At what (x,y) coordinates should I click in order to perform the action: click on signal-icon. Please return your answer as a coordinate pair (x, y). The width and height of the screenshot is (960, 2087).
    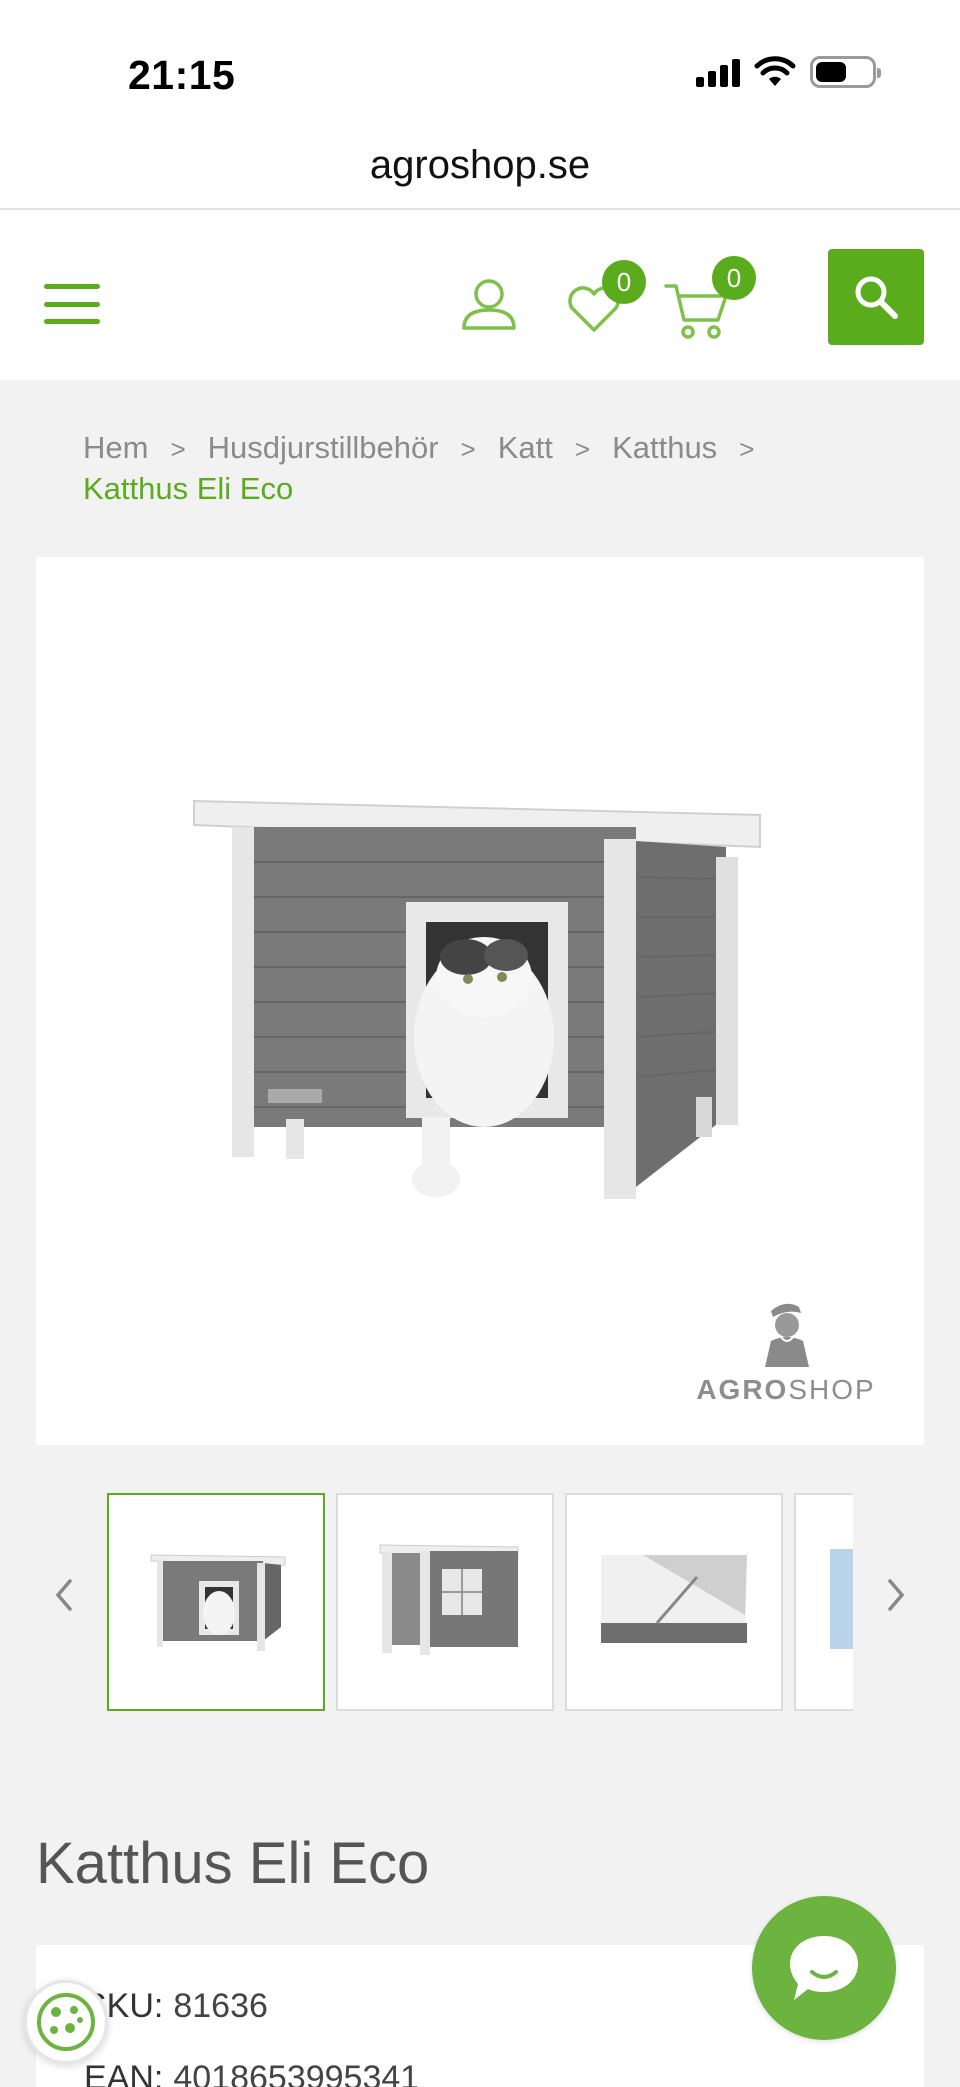
    Looking at the image, I should click on (718, 72).